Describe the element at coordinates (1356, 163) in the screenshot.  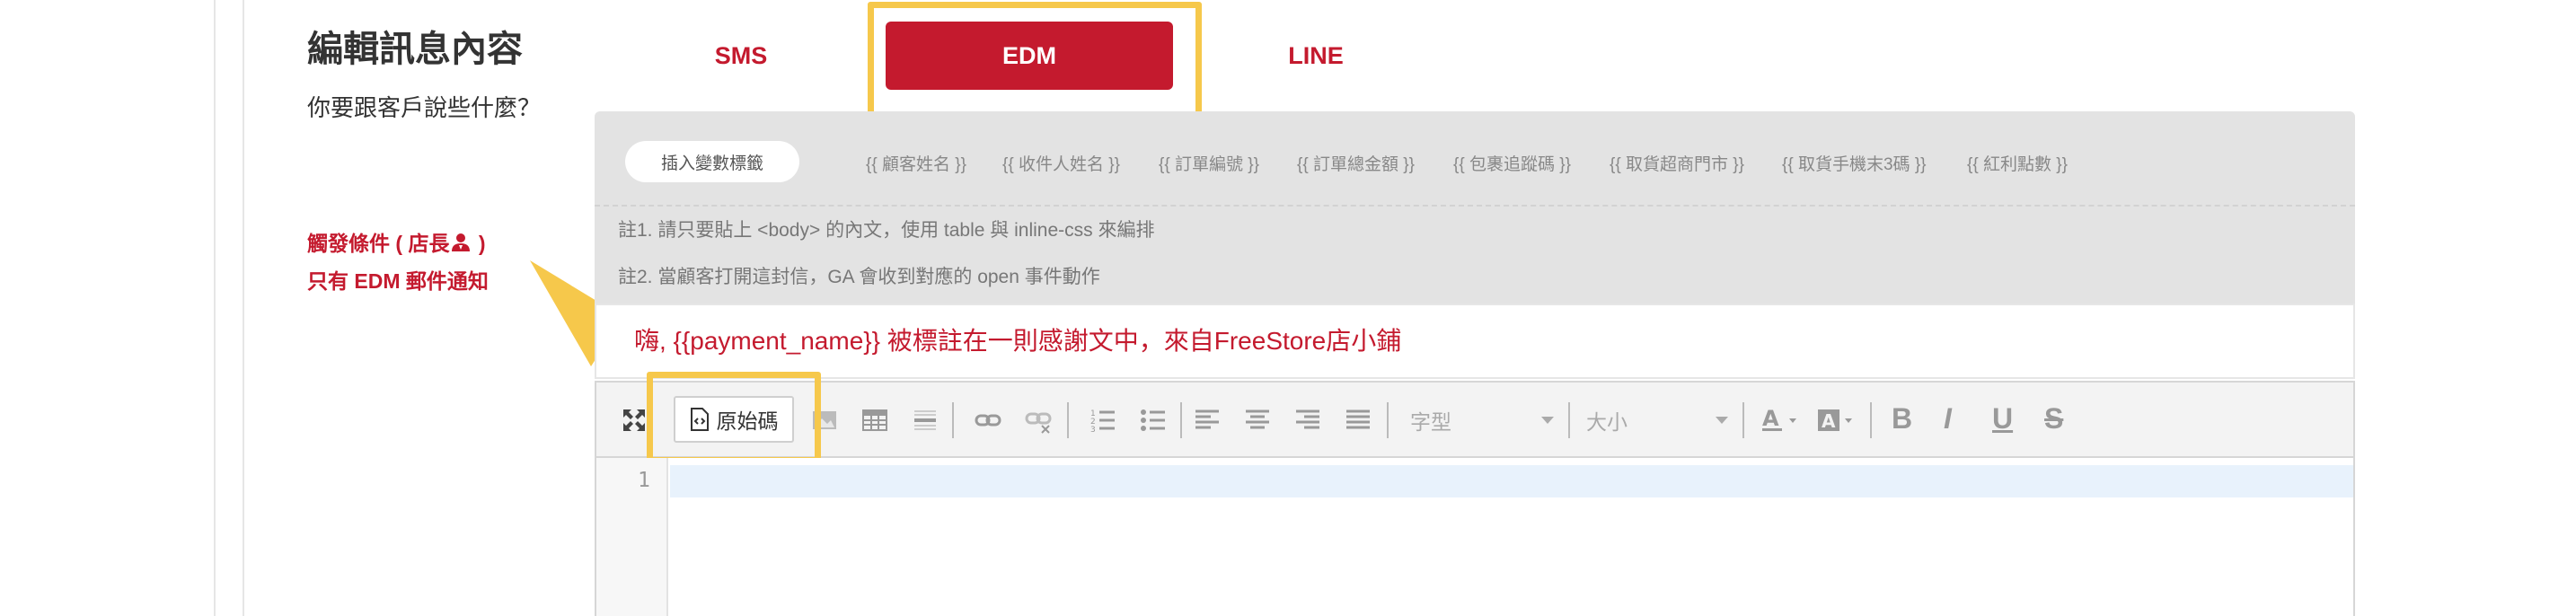
I see `variable-tag: {{ 訂單總金額 }}` at that location.